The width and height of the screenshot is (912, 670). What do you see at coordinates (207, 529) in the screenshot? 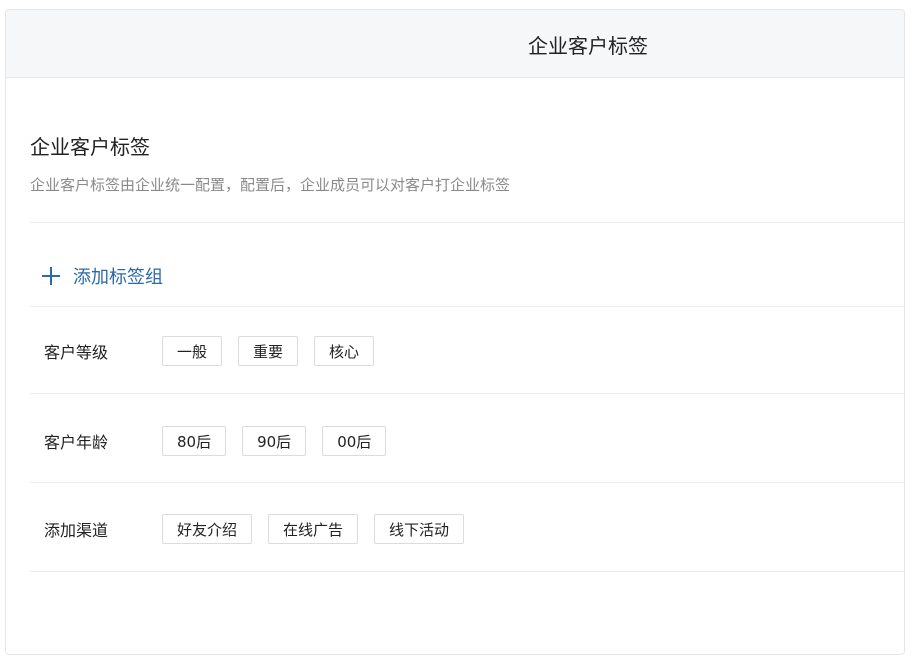
I see `tag-chip: 好友介绍` at bounding box center [207, 529].